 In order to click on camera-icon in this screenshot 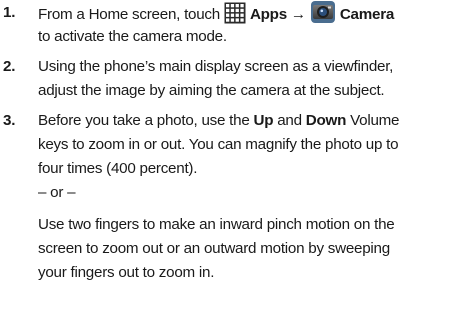, I will do `click(323, 16)`.